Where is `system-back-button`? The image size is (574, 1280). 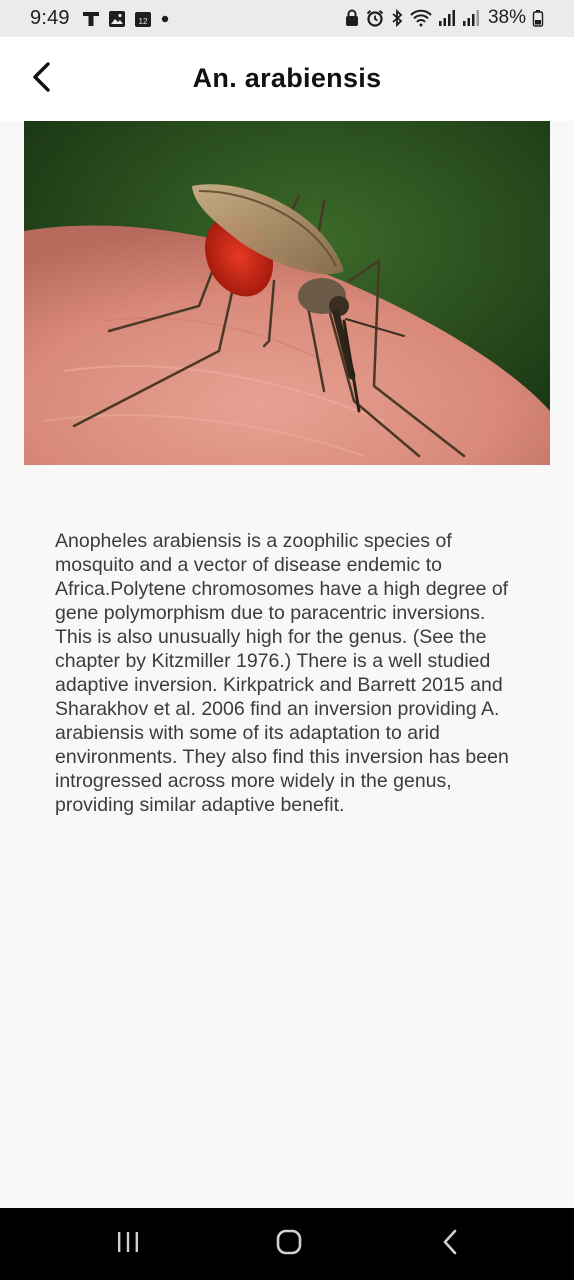 system-back-button is located at coordinates (450, 1244).